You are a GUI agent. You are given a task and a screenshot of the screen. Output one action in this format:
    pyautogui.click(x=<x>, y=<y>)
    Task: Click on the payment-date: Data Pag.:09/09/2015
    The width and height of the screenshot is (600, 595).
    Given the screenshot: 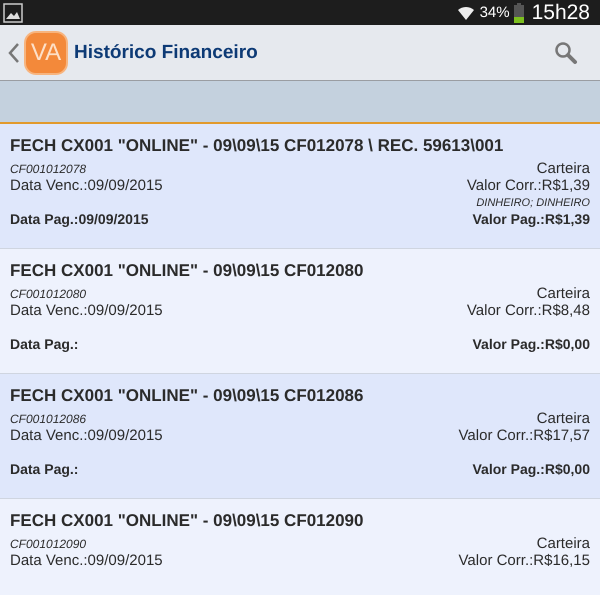 What is the action you would take?
    pyautogui.click(x=79, y=219)
    